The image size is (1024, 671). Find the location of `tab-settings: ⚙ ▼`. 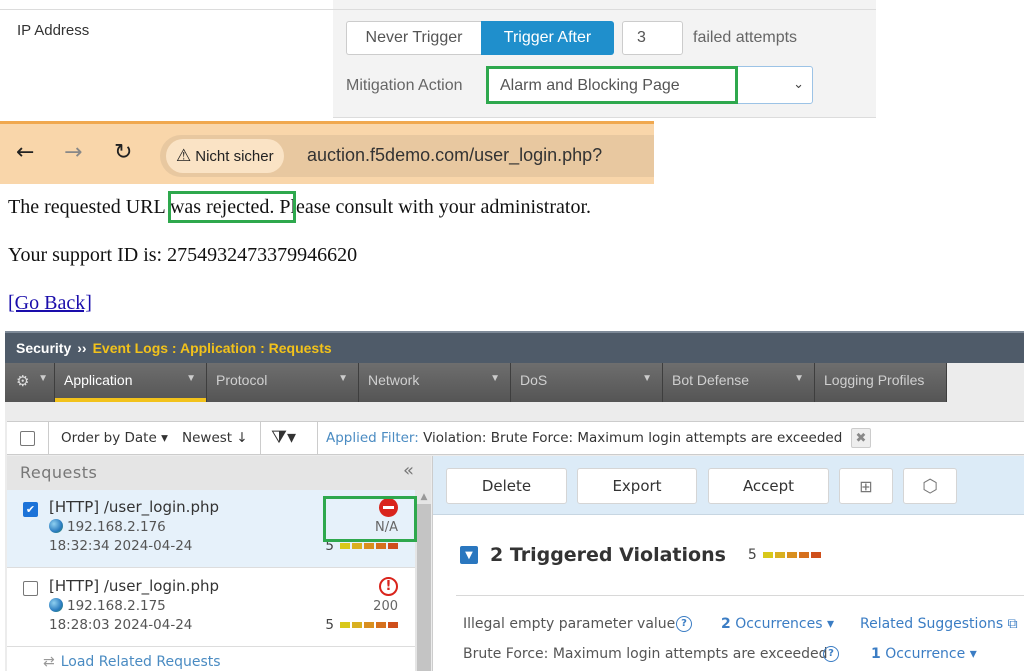

tab-settings: ⚙ ▼ is located at coordinates (30, 382).